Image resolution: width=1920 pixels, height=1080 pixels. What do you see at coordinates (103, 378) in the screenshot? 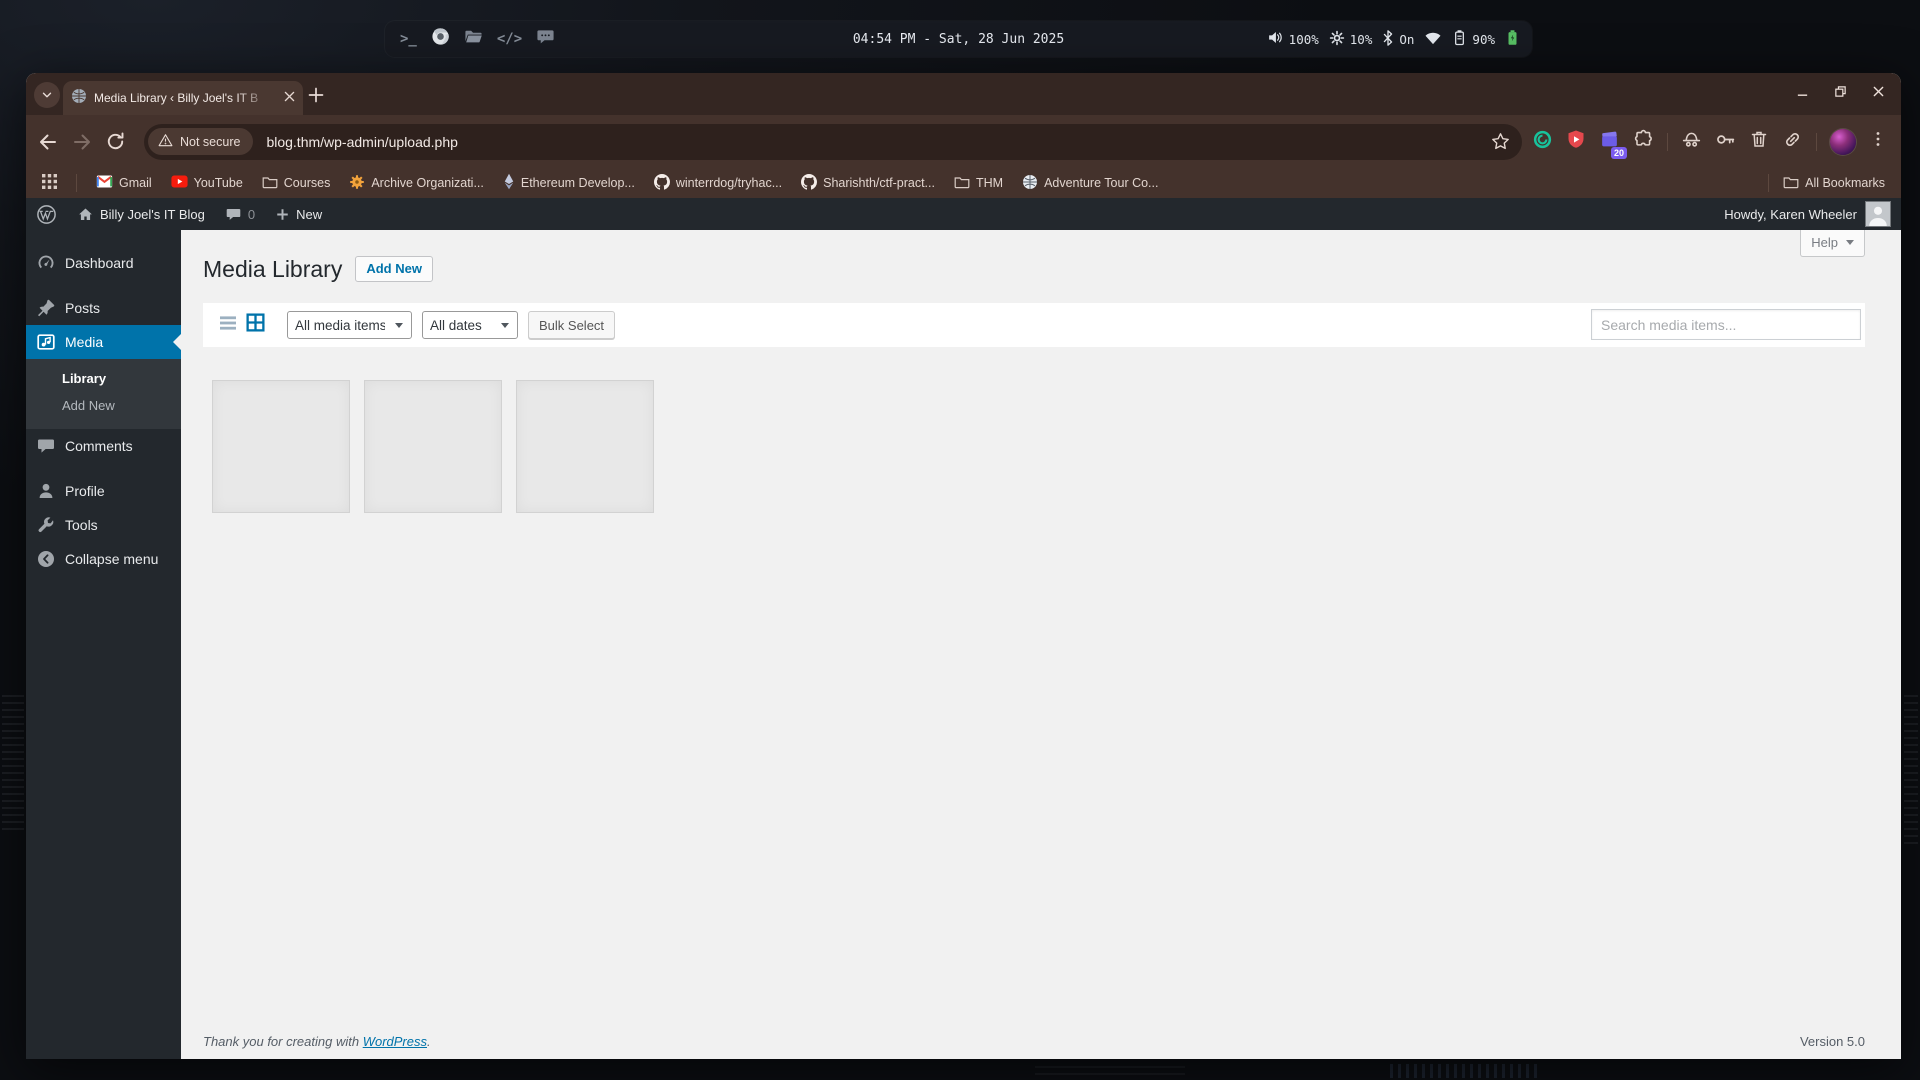
I see `submenu-item-library: Library` at bounding box center [103, 378].